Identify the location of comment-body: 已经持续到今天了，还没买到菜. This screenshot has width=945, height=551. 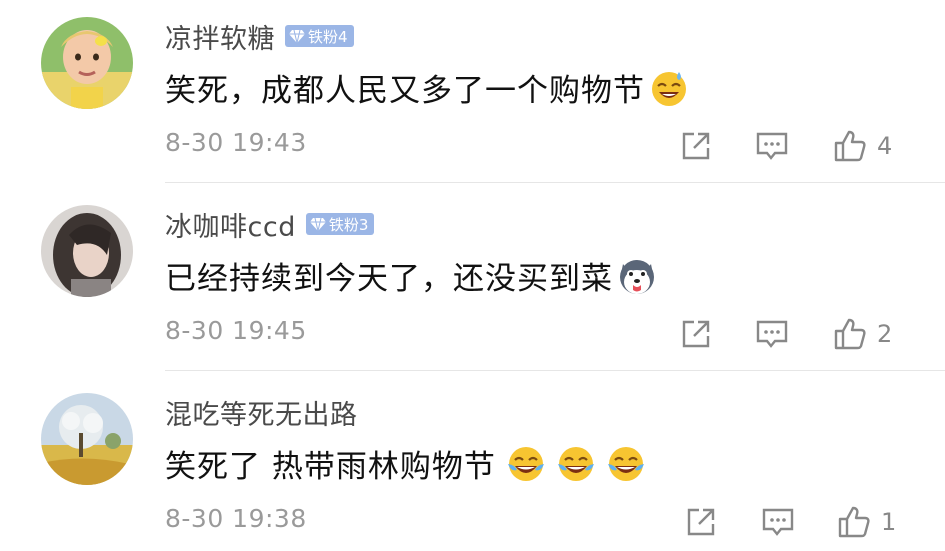
(389, 279).